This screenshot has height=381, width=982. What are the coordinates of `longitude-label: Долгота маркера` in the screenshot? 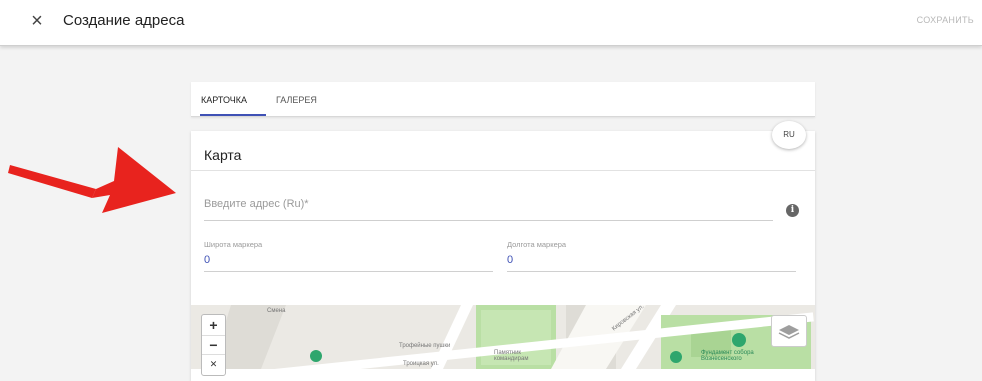 It's located at (537, 244).